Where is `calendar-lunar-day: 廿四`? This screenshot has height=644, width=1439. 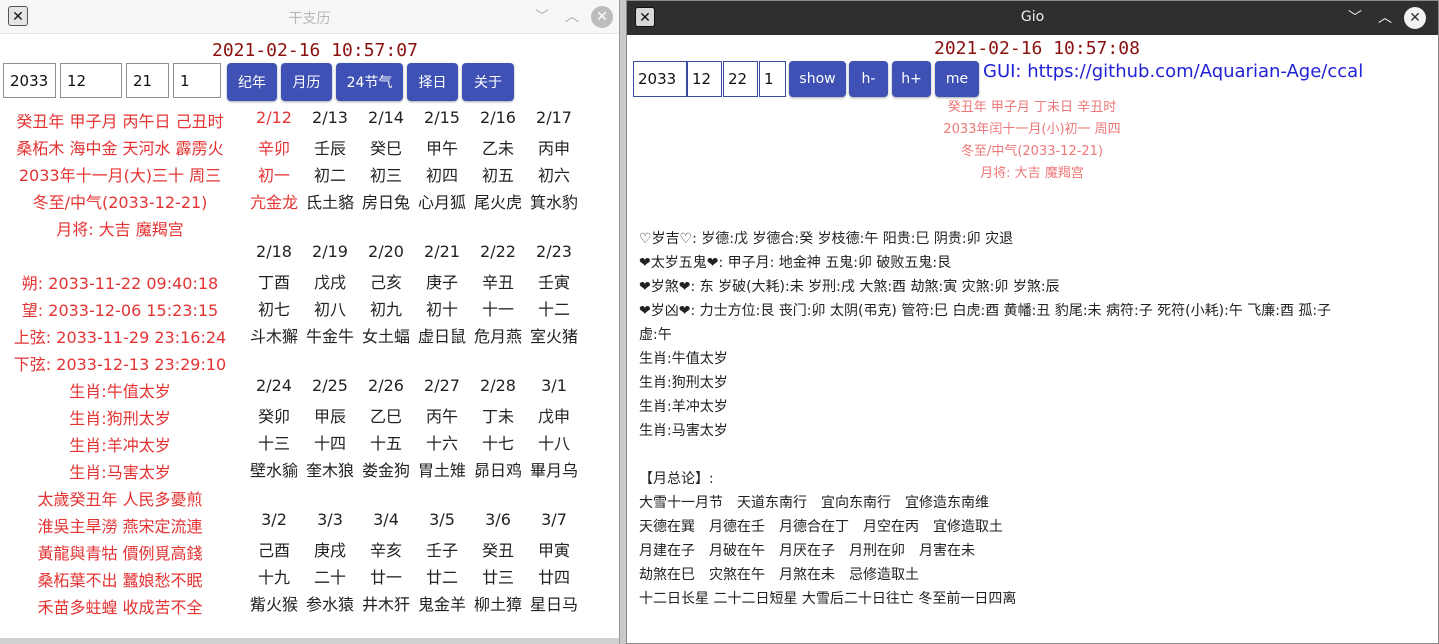
calendar-lunar-day: 廿四 is located at coordinates (553, 577).